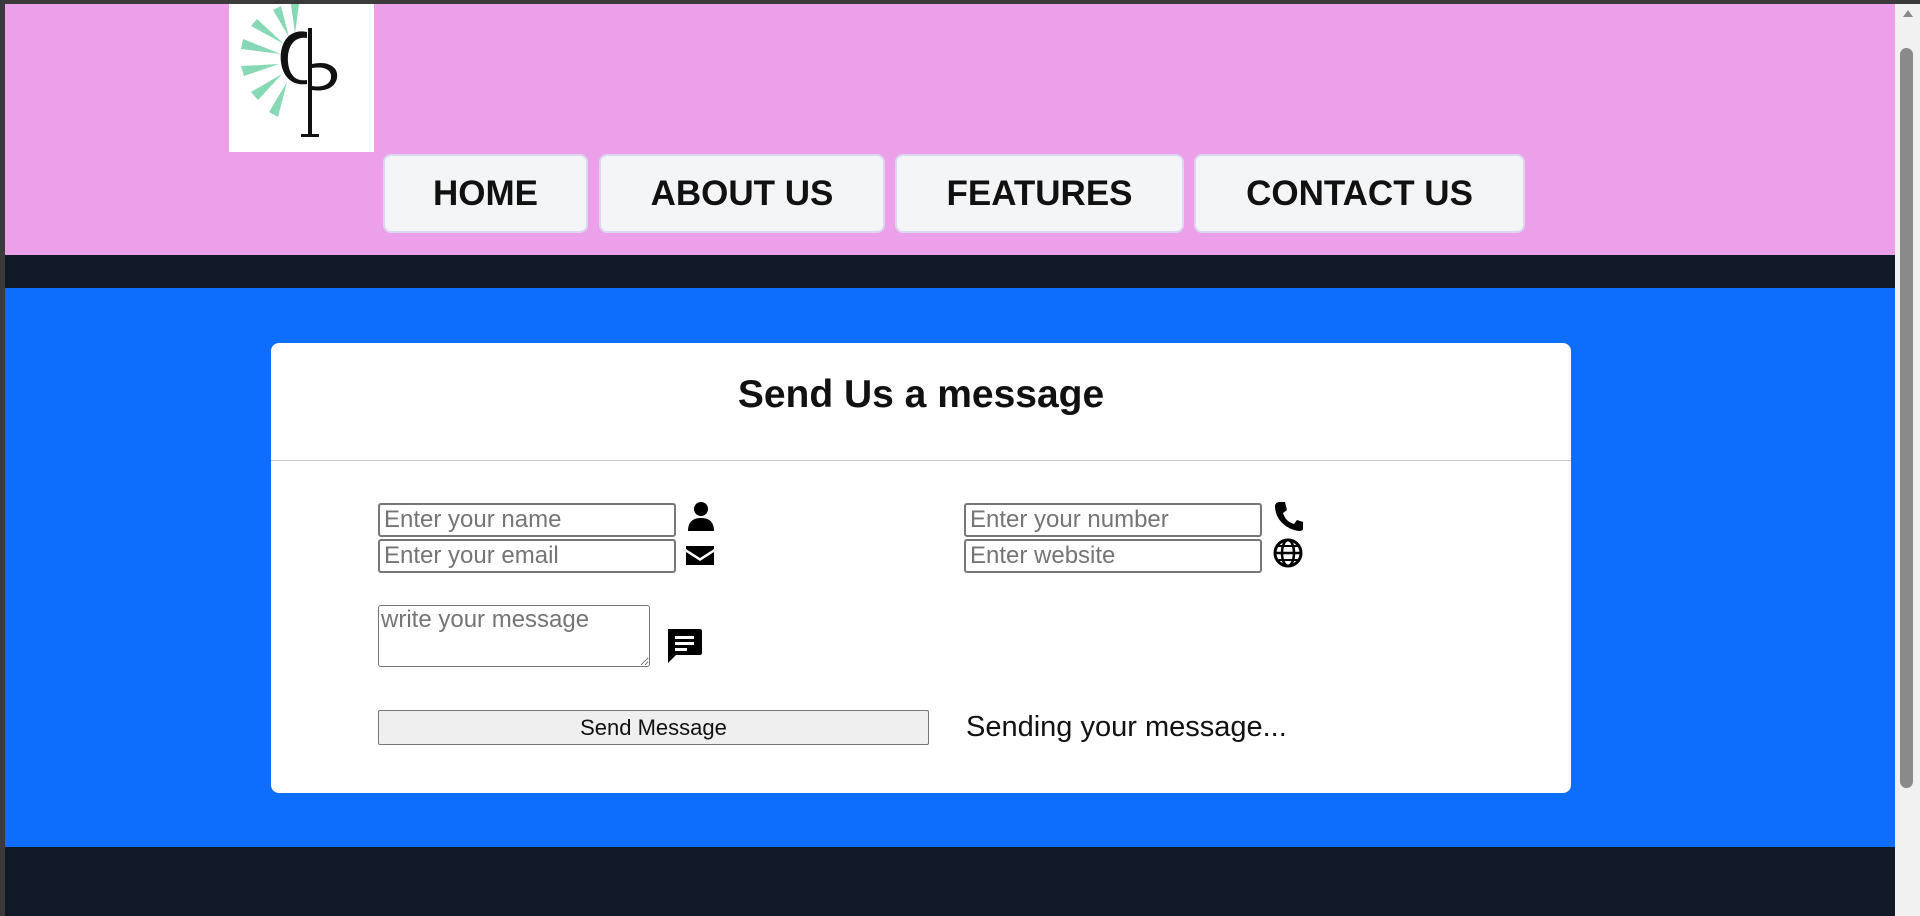 The height and width of the screenshot is (916, 1920). I want to click on header-divider-band, so click(950, 271).